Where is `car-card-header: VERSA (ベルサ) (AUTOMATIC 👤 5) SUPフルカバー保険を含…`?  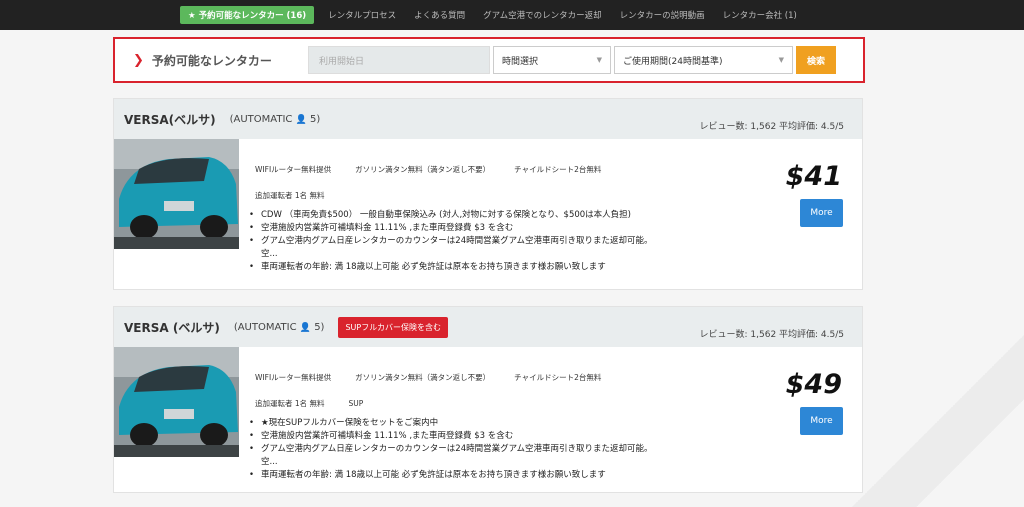
car-card-header: VERSA (ベルサ) (AUTOMATIC 👤 5) SUPフルカバー保険を含… is located at coordinates (488, 327).